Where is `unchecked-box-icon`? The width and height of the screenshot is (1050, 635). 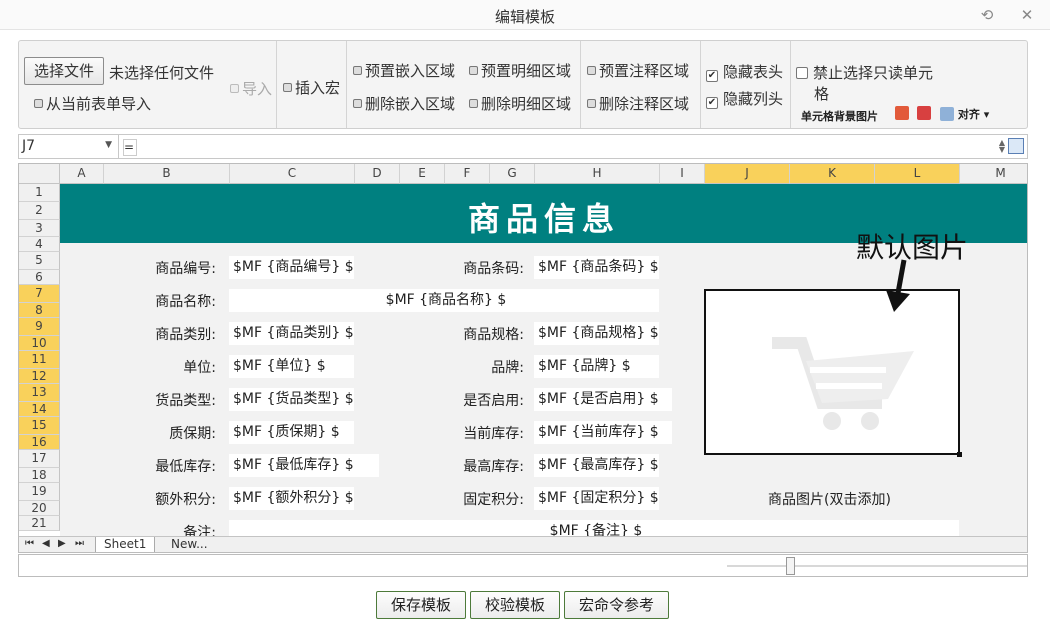
unchecked-box-icon is located at coordinates (802, 73).